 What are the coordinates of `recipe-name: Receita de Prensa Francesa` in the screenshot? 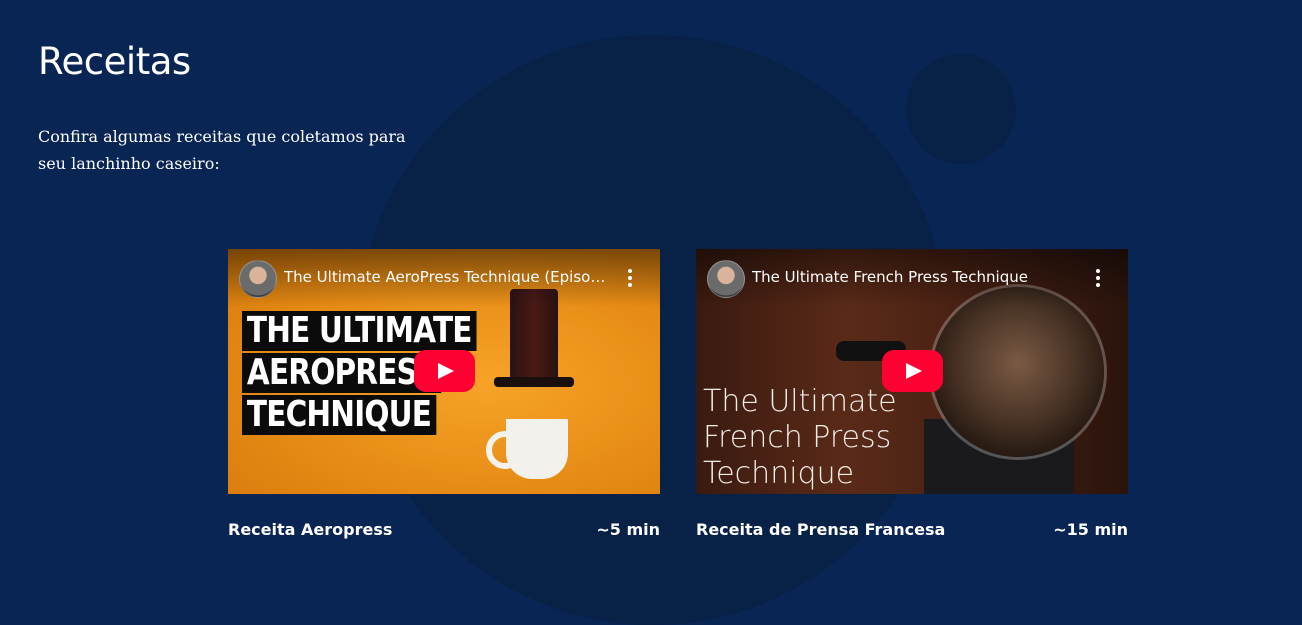 It's located at (821, 529).